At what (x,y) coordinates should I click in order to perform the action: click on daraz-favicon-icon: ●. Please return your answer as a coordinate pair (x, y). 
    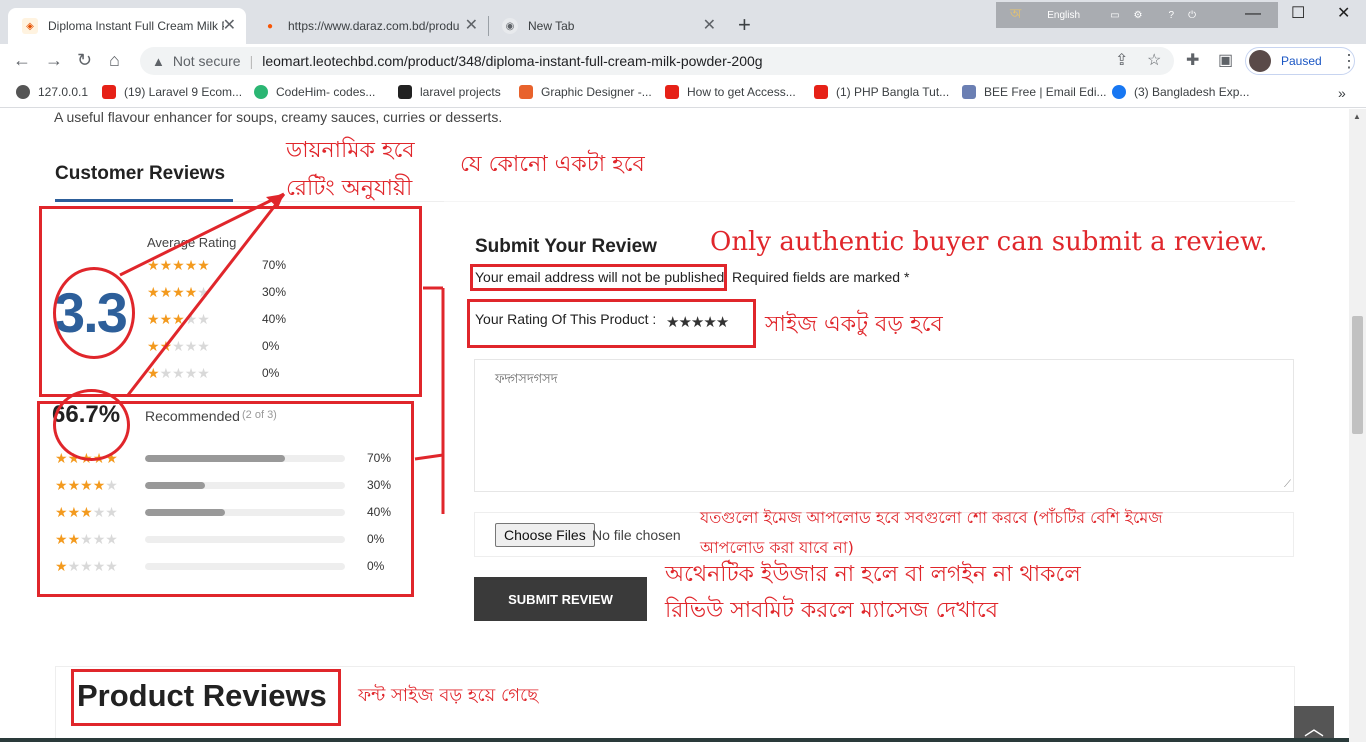
    Looking at the image, I should click on (270, 26).